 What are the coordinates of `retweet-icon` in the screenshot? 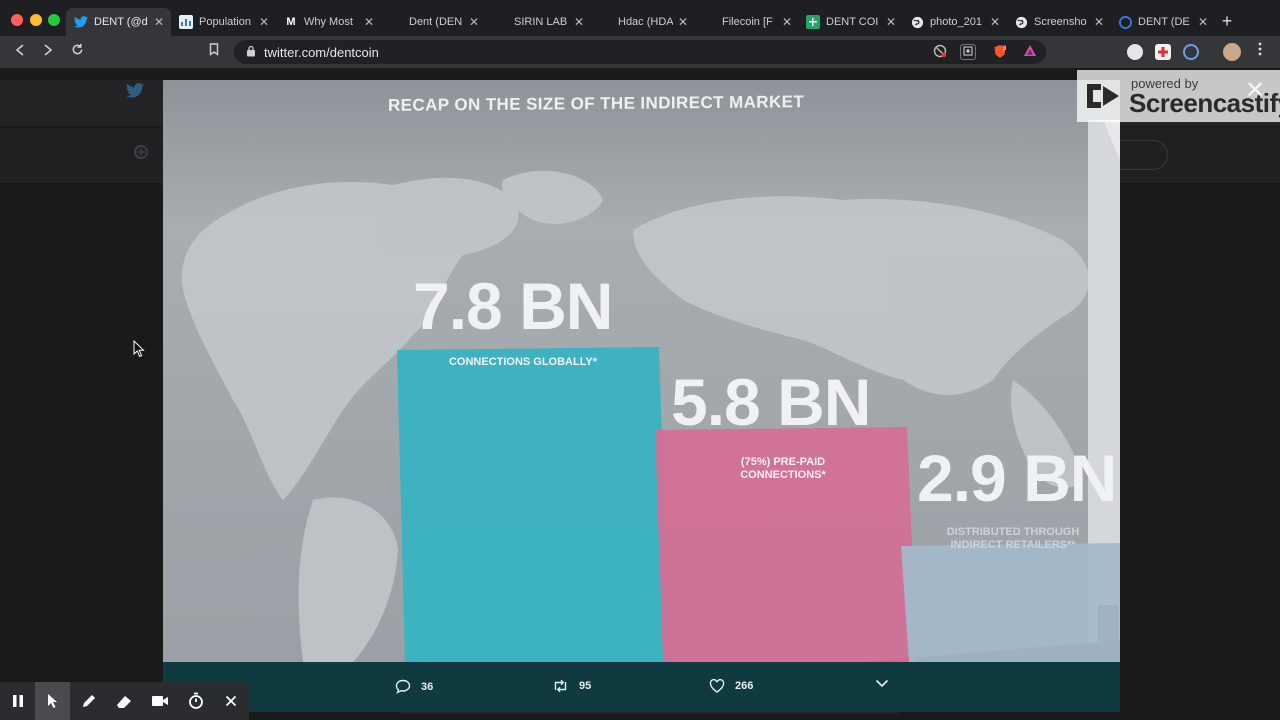 It's located at (560, 686).